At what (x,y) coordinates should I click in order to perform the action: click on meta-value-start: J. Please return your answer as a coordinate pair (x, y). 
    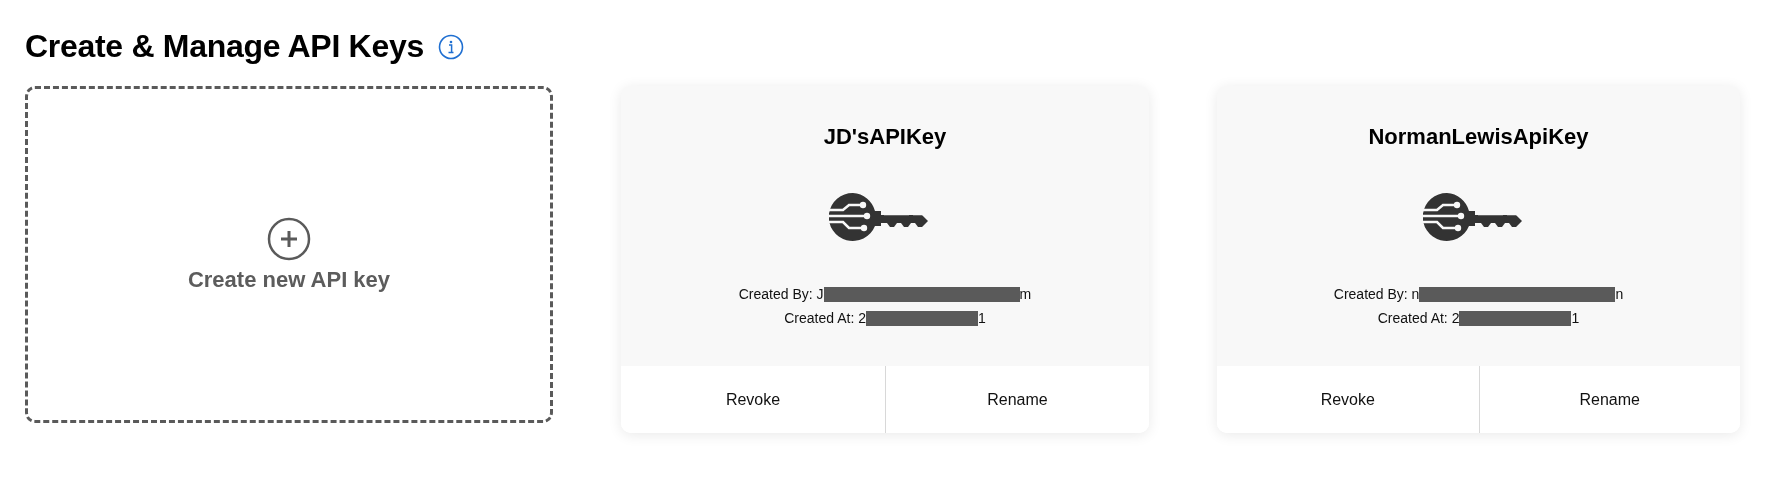
    Looking at the image, I should click on (820, 294).